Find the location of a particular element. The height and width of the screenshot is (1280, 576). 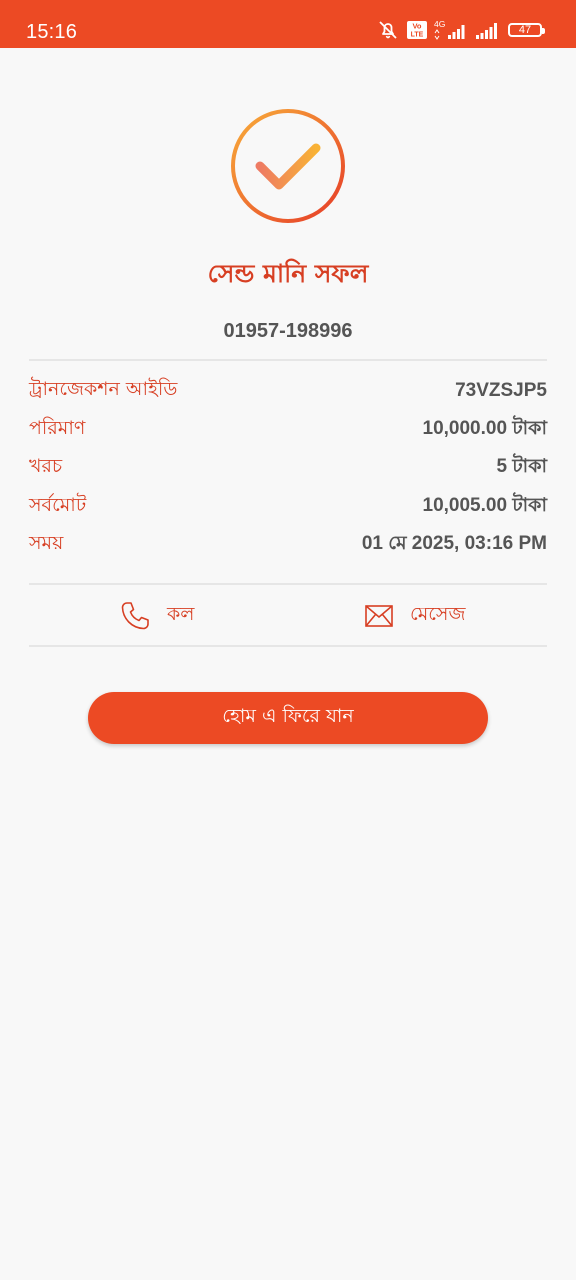

message-button: মেসেজ is located at coordinates (414, 616).